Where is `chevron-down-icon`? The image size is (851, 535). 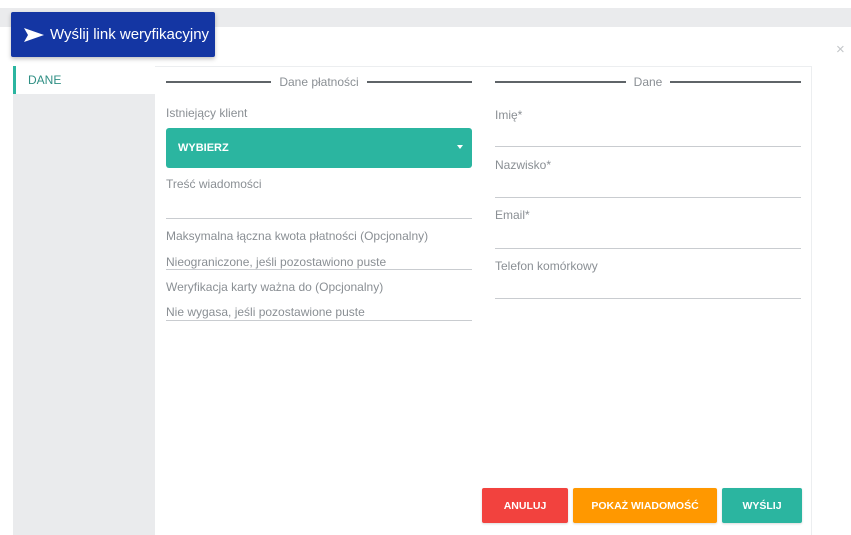
chevron-down-icon is located at coordinates (460, 147).